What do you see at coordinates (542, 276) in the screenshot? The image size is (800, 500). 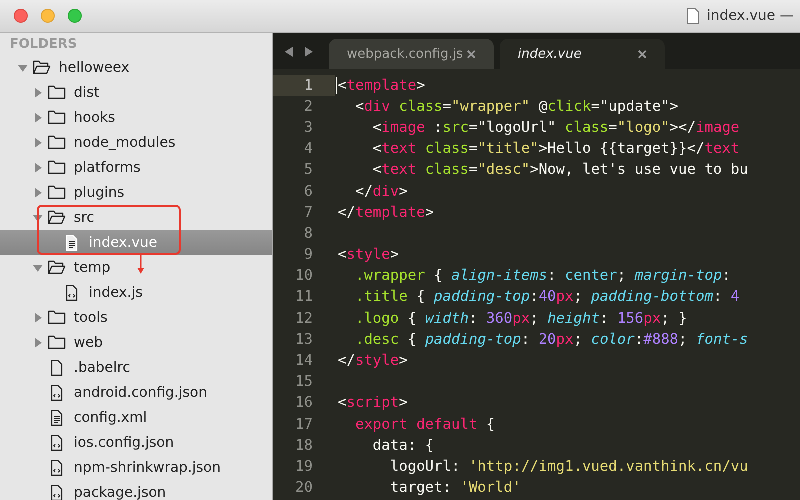 I see `code-line: .wrapper { align-items: center; margin-top:` at bounding box center [542, 276].